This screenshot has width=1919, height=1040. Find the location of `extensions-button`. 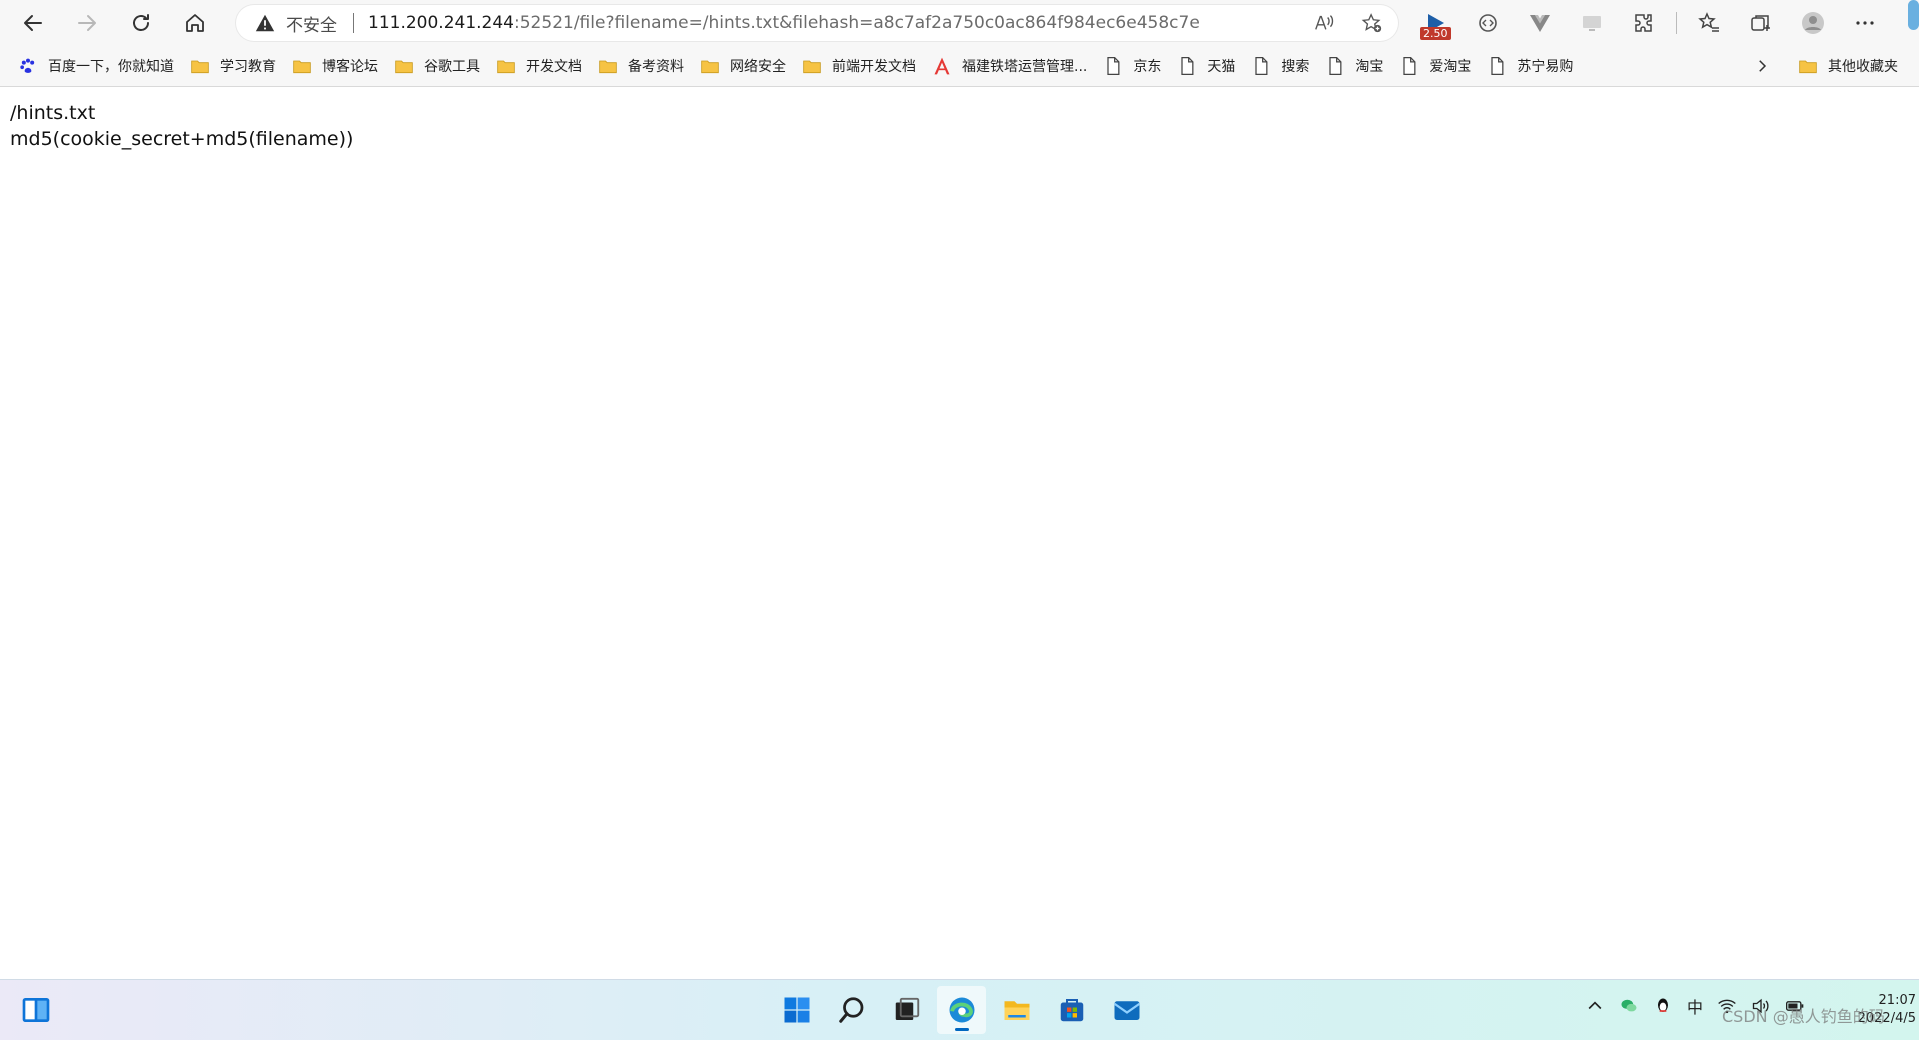

extensions-button is located at coordinates (1644, 23).